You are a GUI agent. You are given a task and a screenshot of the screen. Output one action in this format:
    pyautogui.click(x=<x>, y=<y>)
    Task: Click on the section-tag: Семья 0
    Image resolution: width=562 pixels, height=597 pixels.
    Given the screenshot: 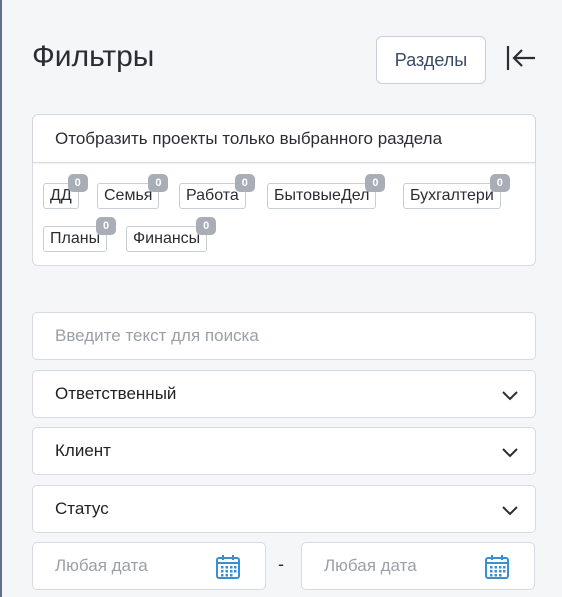 What is the action you would take?
    pyautogui.click(x=133, y=191)
    